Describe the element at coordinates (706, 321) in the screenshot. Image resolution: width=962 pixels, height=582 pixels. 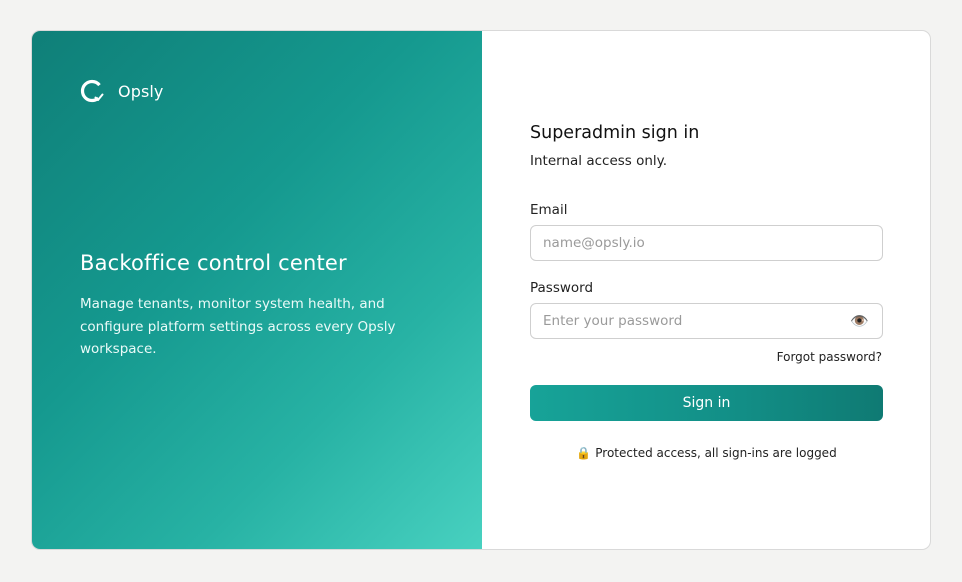
I see `password-field` at that location.